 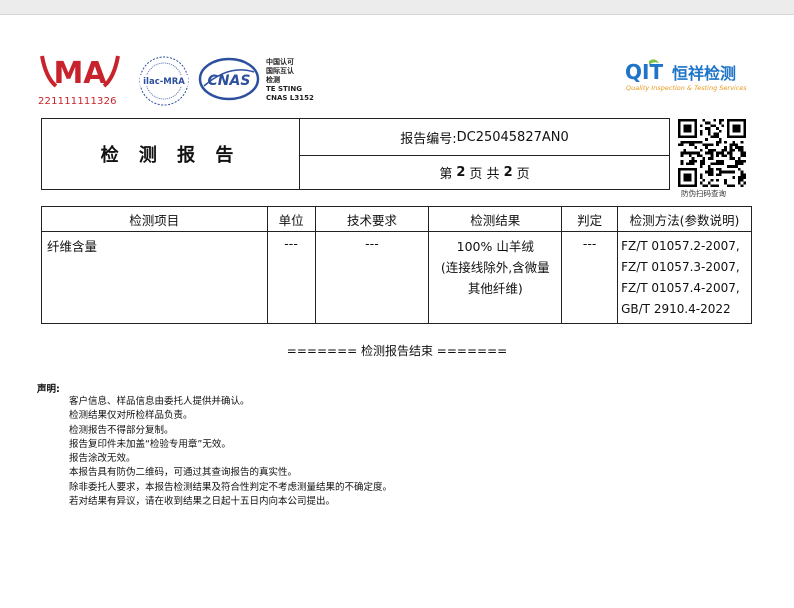 What do you see at coordinates (495, 277) in the screenshot?
I see `cell-result: 100% 山羊绒 (连接线除外,含微量 其他纤维)` at bounding box center [495, 277].